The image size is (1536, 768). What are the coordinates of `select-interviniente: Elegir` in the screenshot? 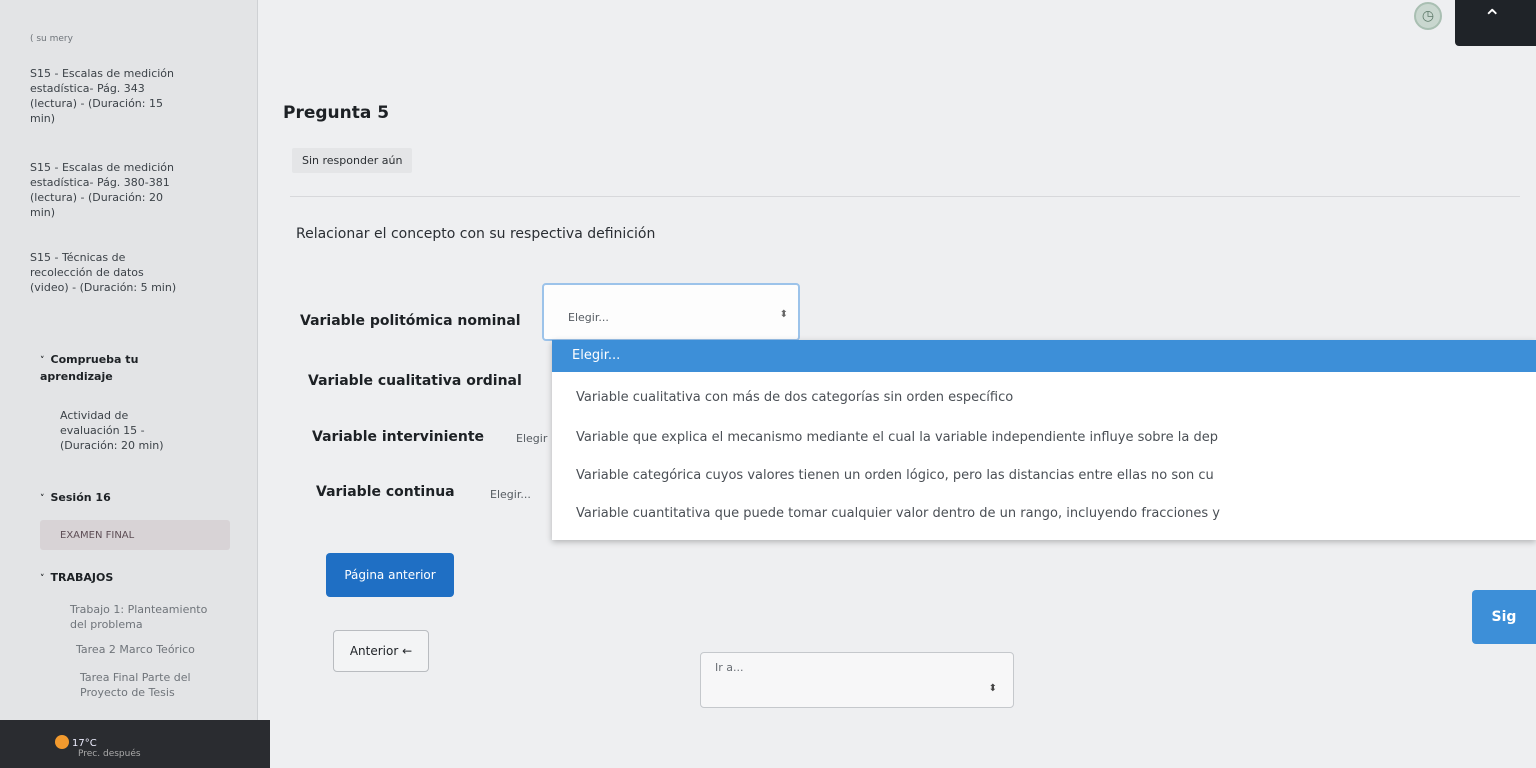 It's located at (531, 438).